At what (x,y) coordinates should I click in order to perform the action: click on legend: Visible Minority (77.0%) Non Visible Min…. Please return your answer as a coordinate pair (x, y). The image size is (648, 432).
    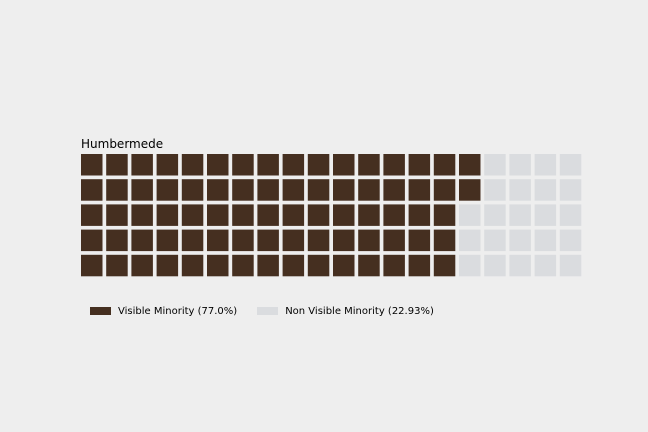
    Looking at the image, I should click on (272, 311).